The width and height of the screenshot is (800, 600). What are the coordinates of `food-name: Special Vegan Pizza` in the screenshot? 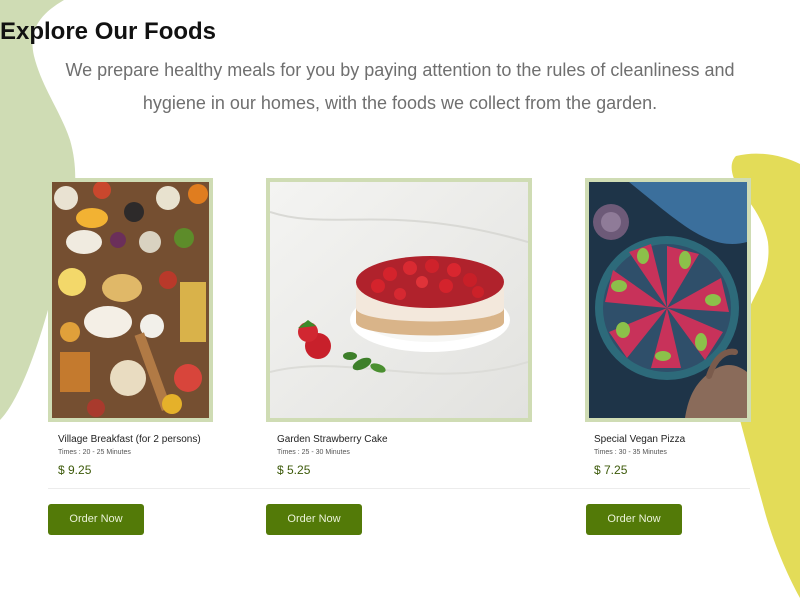 It's located at (640, 439).